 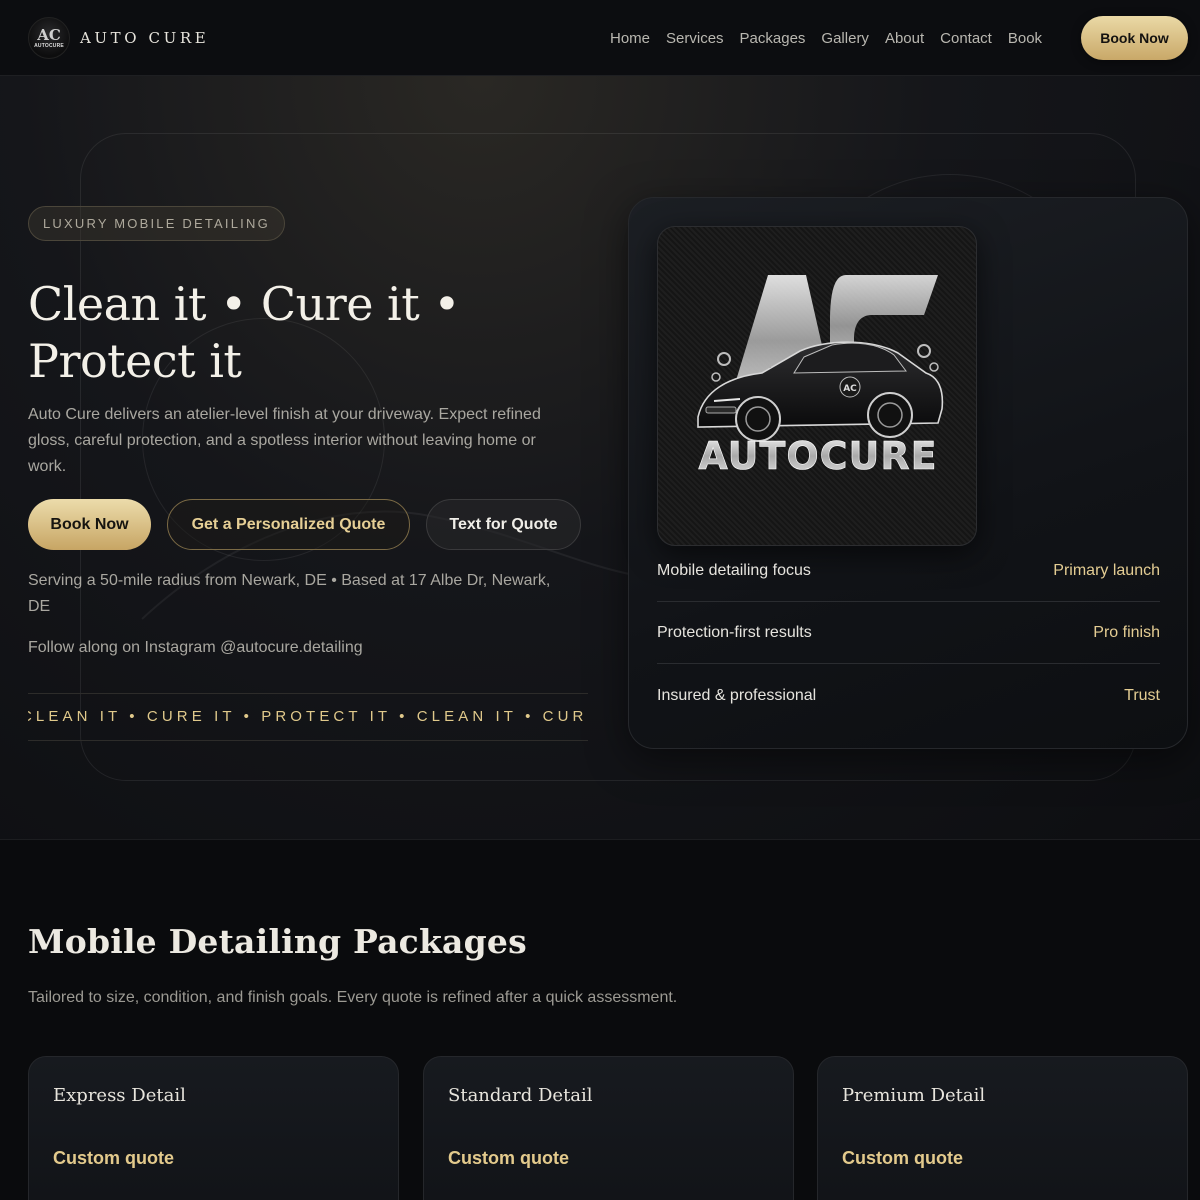 I want to click on info-row-value: Primary launch, so click(x=1106, y=570).